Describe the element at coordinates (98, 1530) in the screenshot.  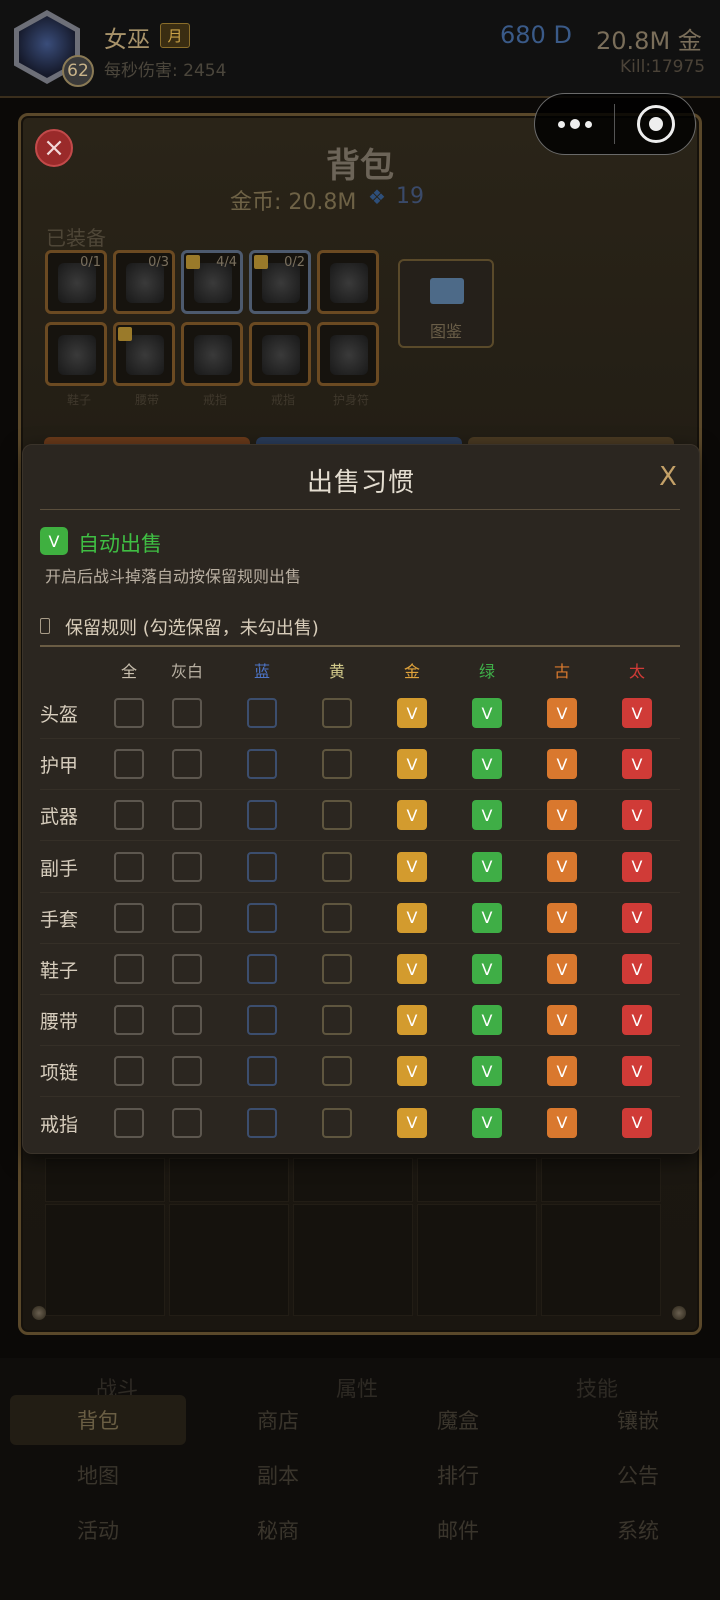
I see `nav-item: 活动` at that location.